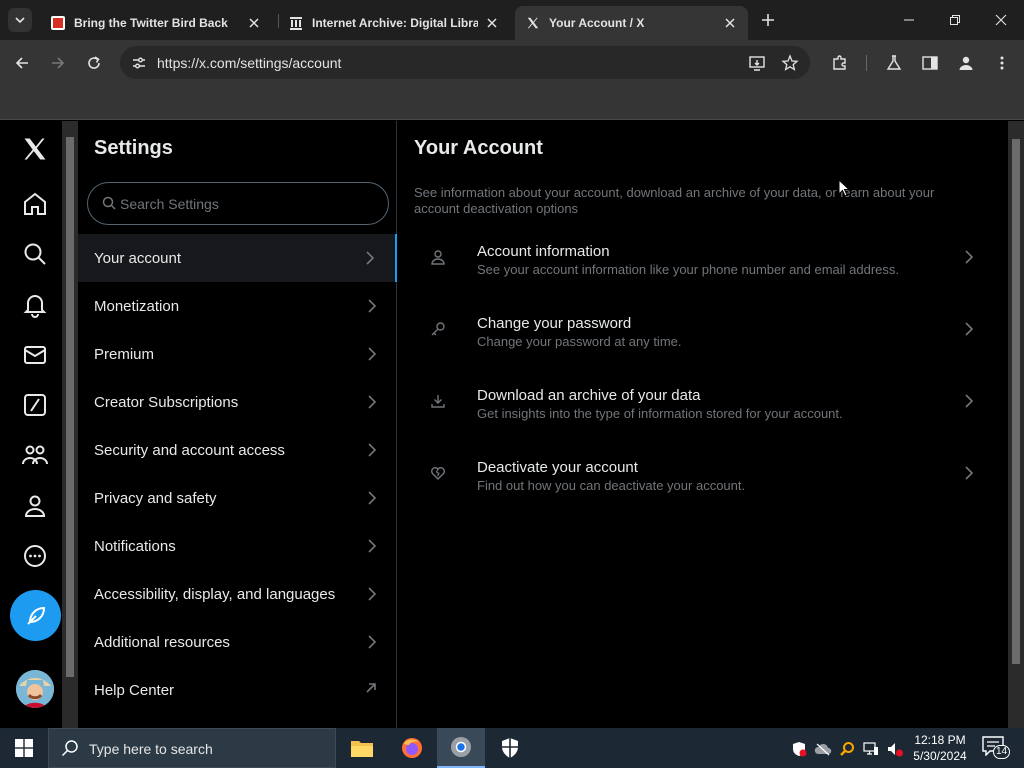  What do you see at coordinates (394, 23) in the screenshot?
I see `browser-tab-2: Internet Archive: Digital Library` at bounding box center [394, 23].